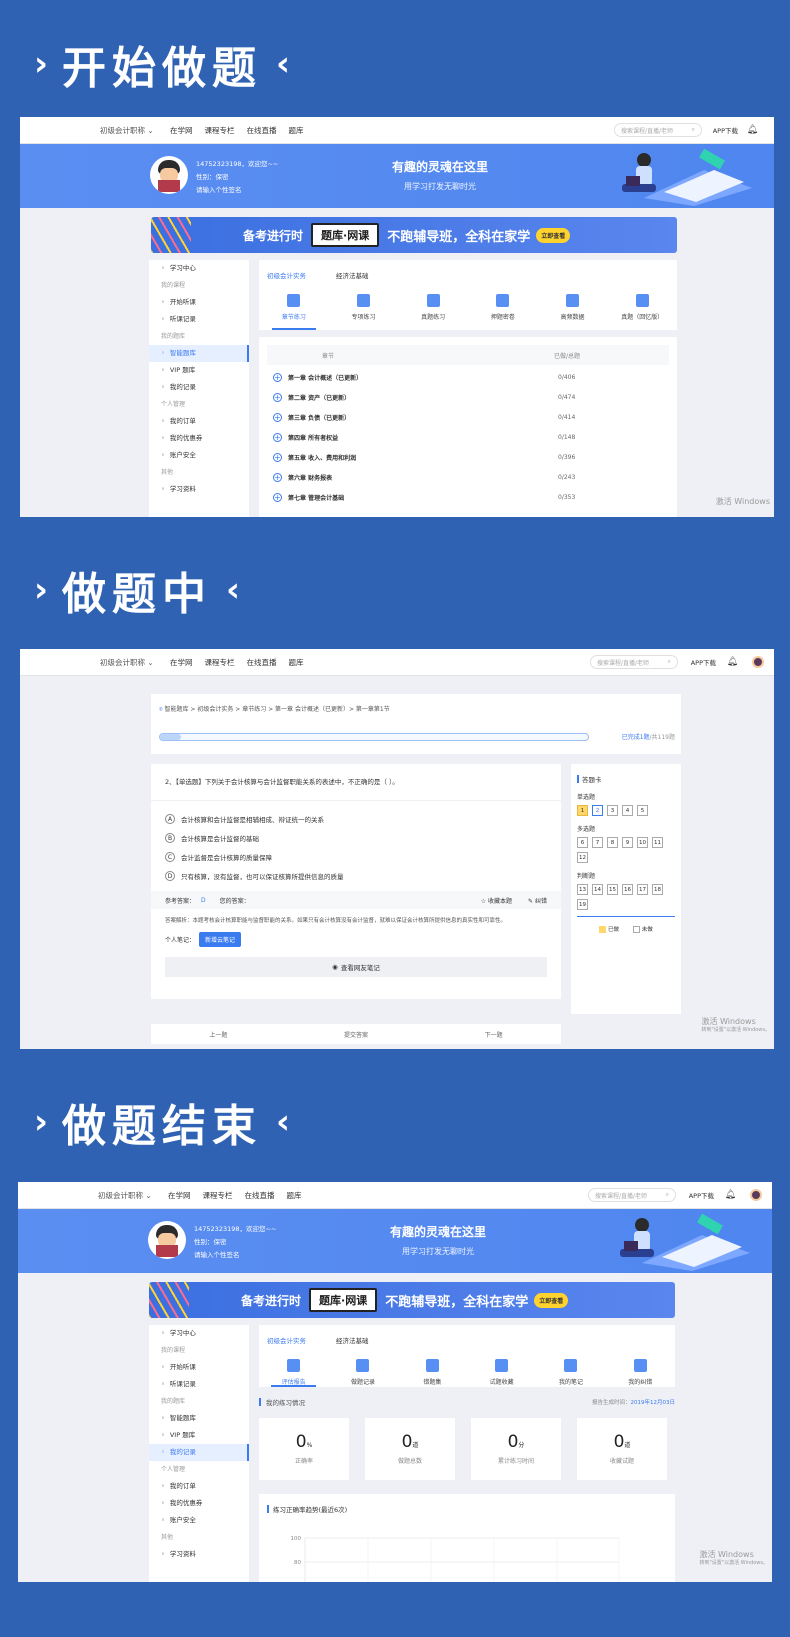  Describe the element at coordinates (293, 1369) in the screenshot. I see `mode-tab: 评估报告` at that location.